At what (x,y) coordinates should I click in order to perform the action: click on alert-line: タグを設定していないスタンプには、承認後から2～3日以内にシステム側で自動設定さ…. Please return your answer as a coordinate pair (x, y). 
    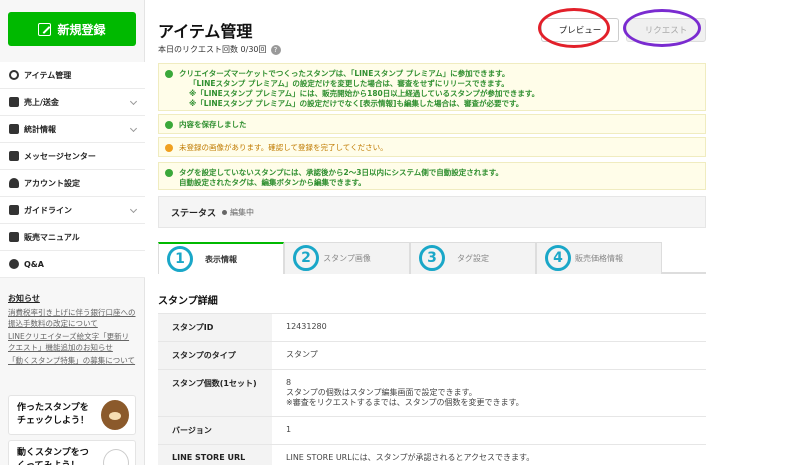
    Looking at the image, I should click on (341, 172).